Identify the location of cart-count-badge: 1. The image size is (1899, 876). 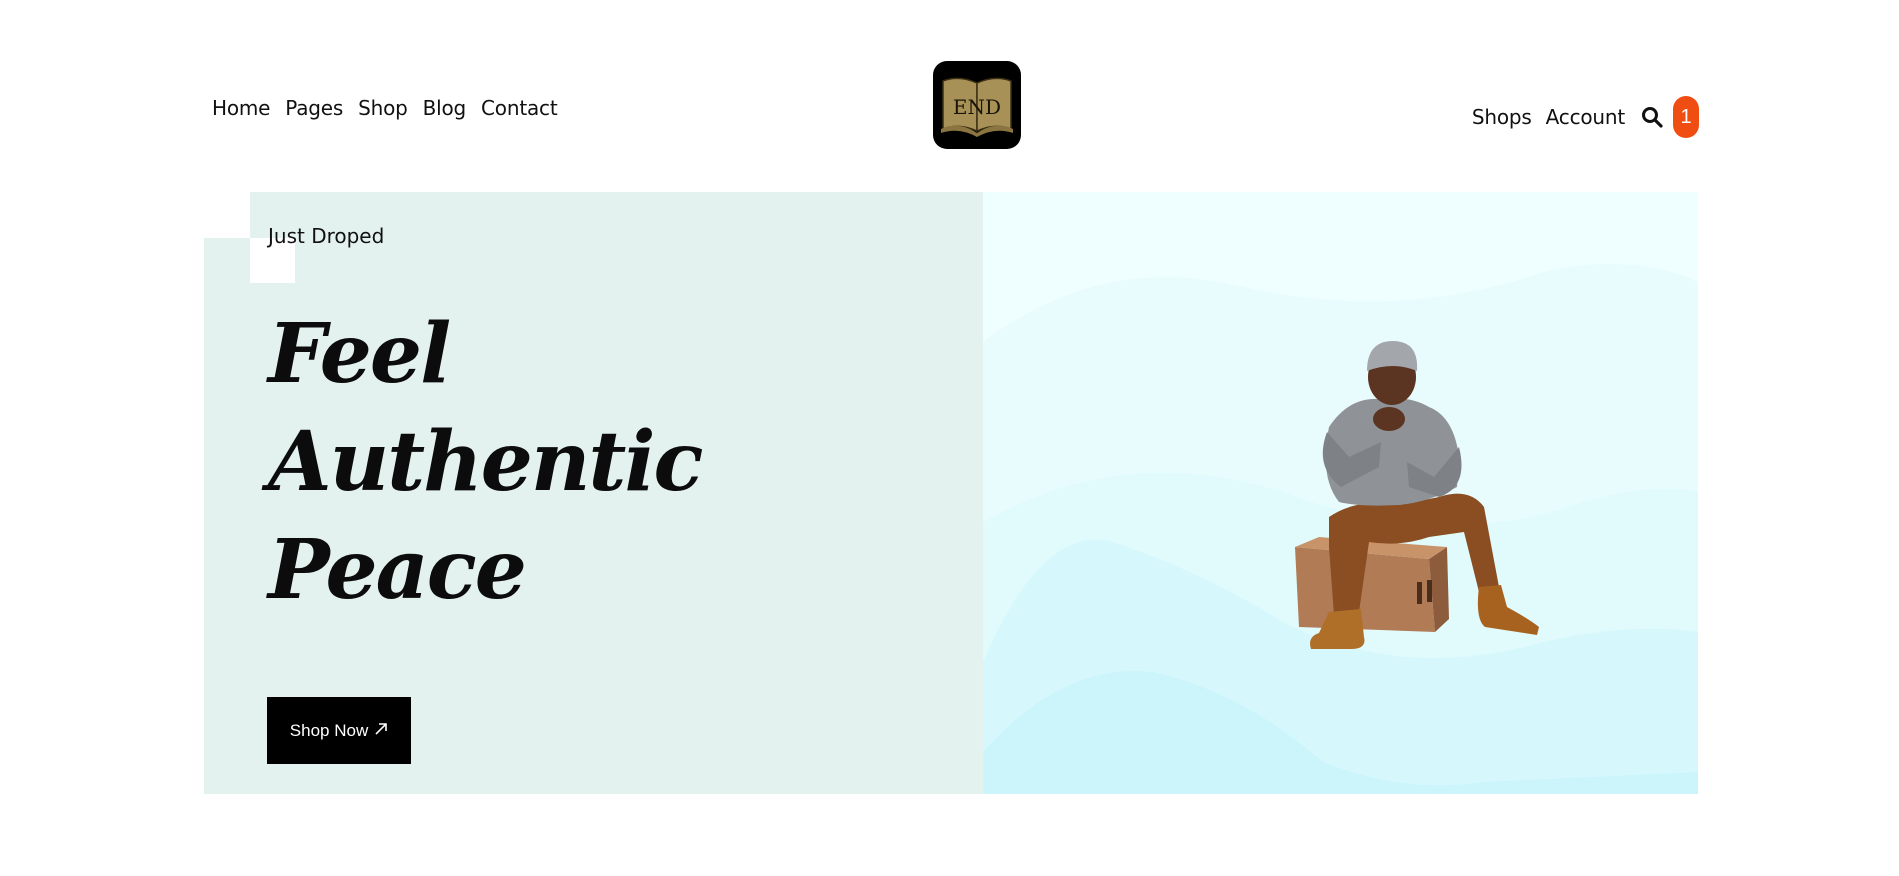
(1686, 117).